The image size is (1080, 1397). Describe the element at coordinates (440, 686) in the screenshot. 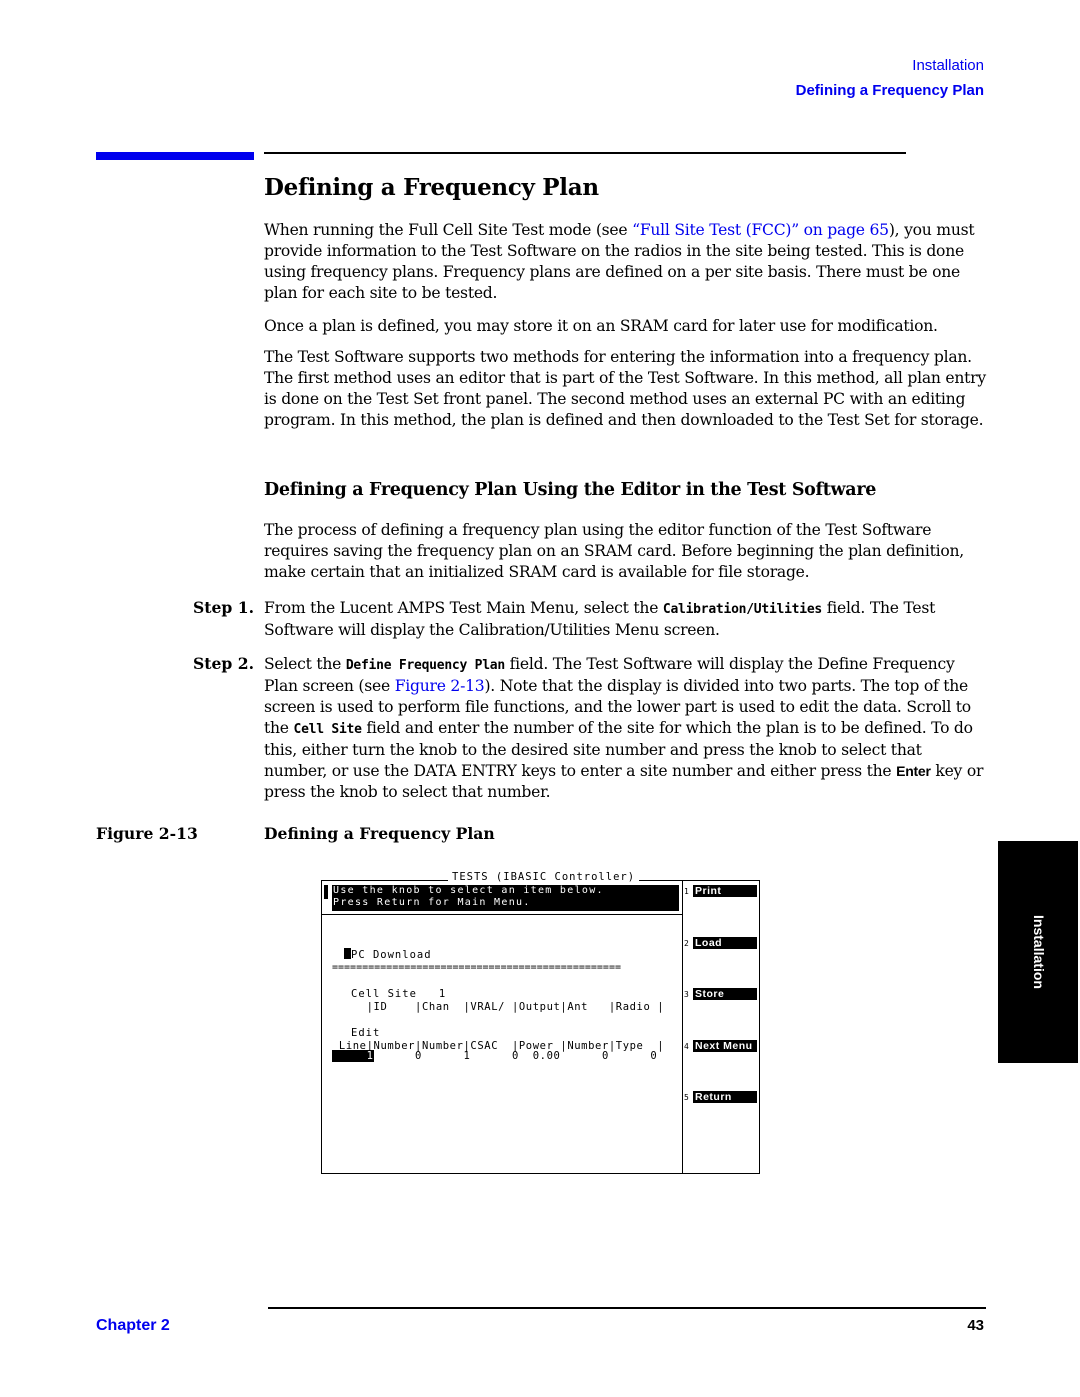

I see `link-figure-2-13: Figure 2-13` at that location.